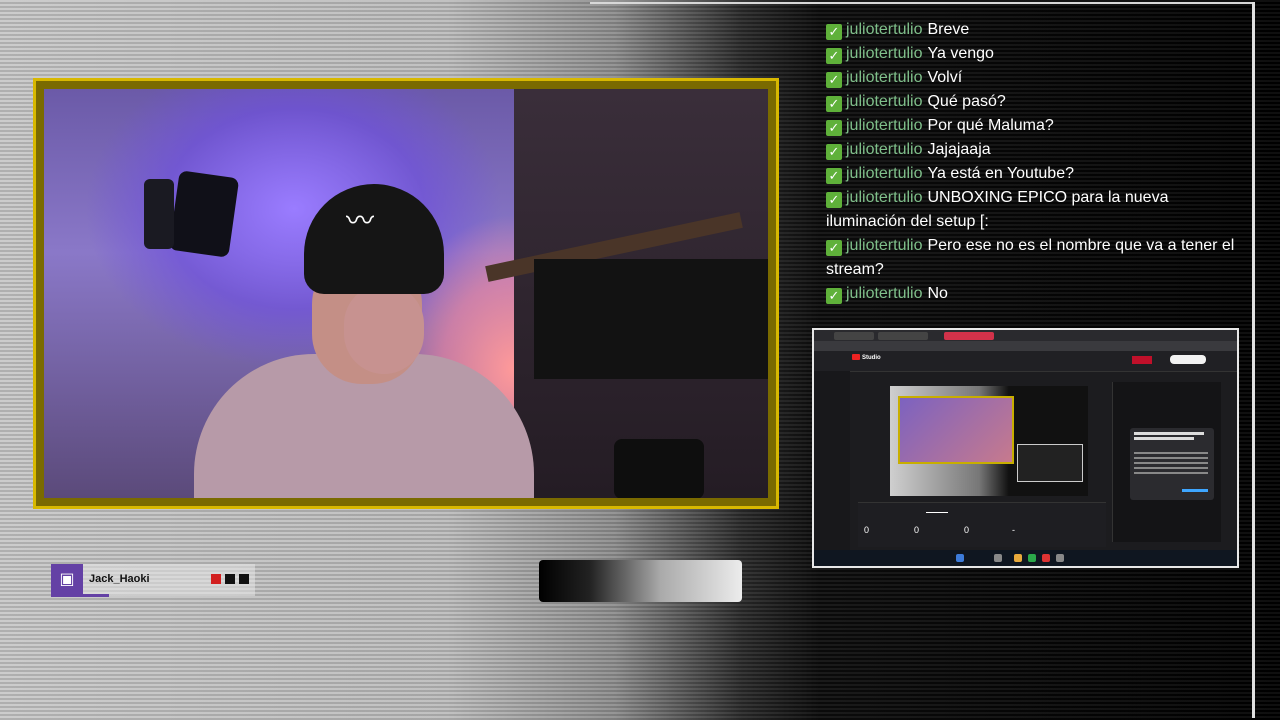 Image resolution: width=1280 pixels, height=720 pixels. Describe the element at coordinates (1031, 30) in the screenshot. I see `chat-message: ✓ juliotertulio Breve` at that location.